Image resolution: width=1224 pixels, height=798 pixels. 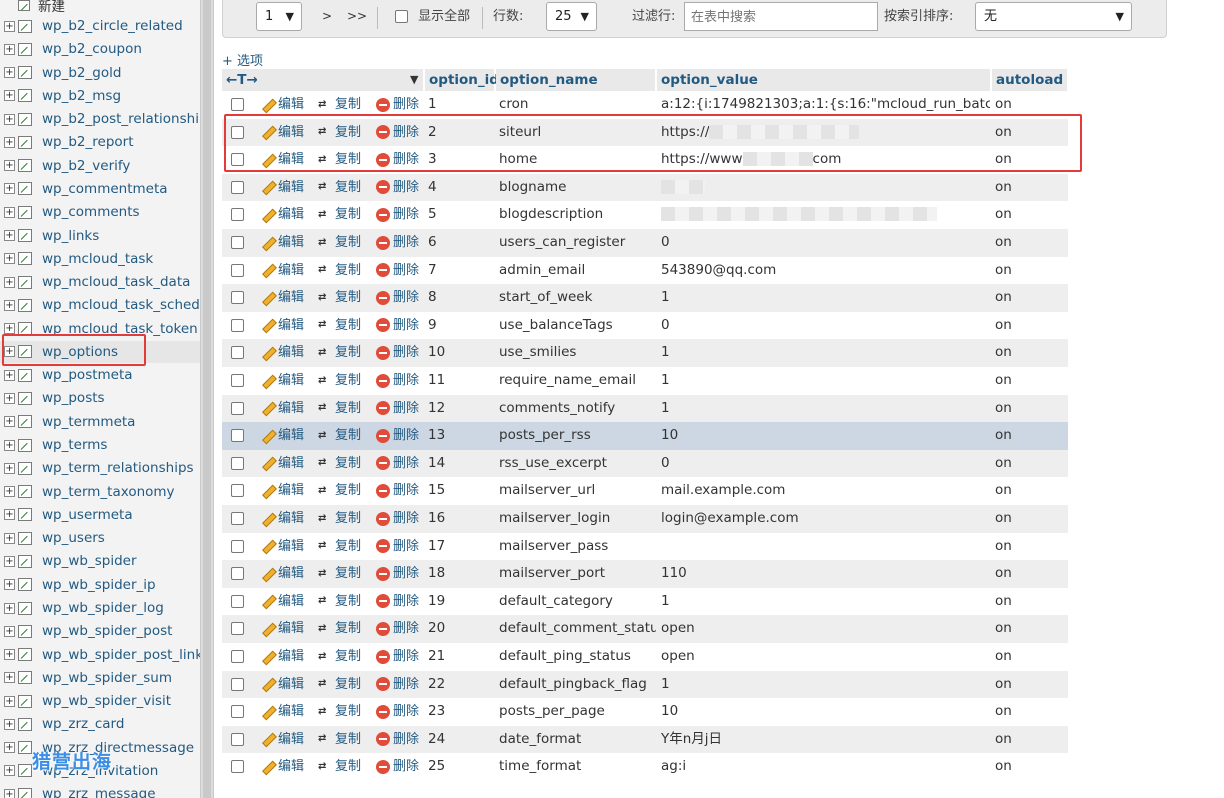 What do you see at coordinates (432, 17) in the screenshot?
I see `show-all-control: 显示全部` at bounding box center [432, 17].